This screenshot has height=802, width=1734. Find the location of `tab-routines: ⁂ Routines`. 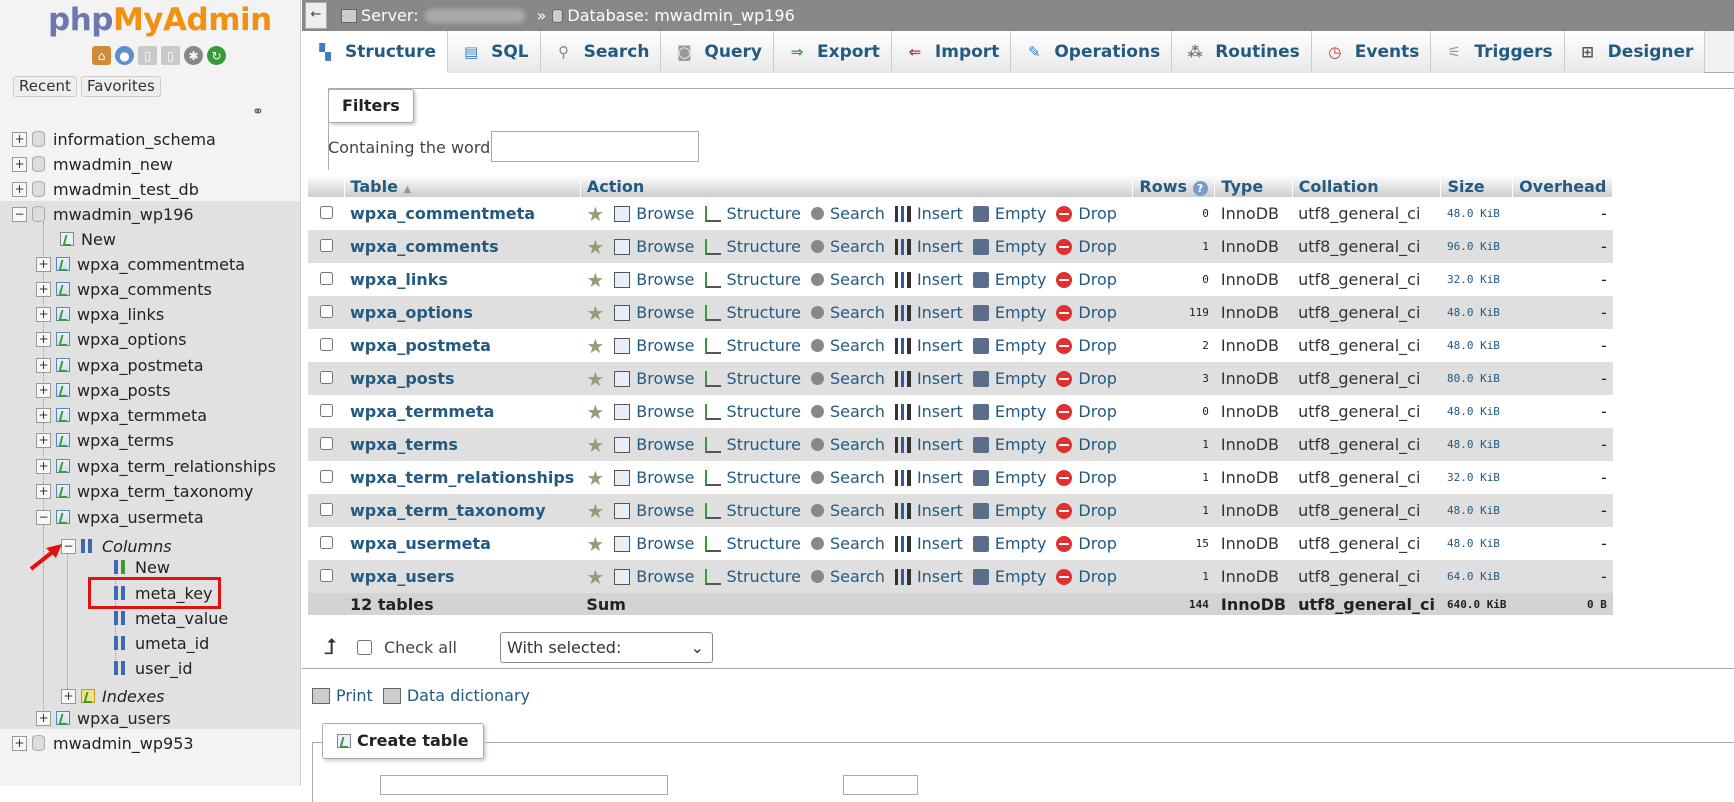

tab-routines: ⁂ Routines is located at coordinates (1242, 52).